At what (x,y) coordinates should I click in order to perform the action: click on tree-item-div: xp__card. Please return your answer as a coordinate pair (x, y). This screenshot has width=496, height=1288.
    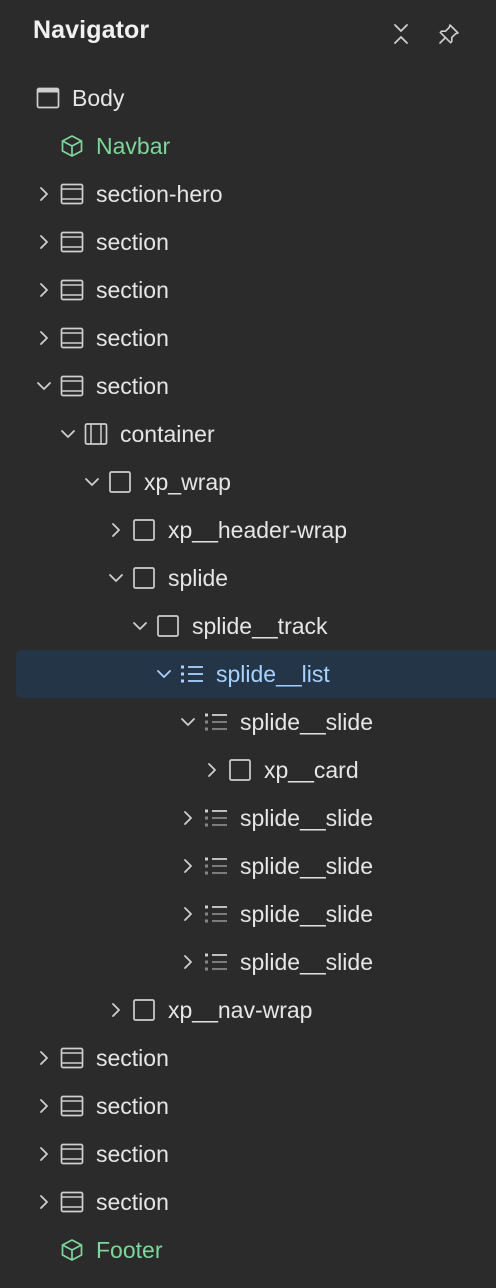
    Looking at the image, I should click on (248, 770).